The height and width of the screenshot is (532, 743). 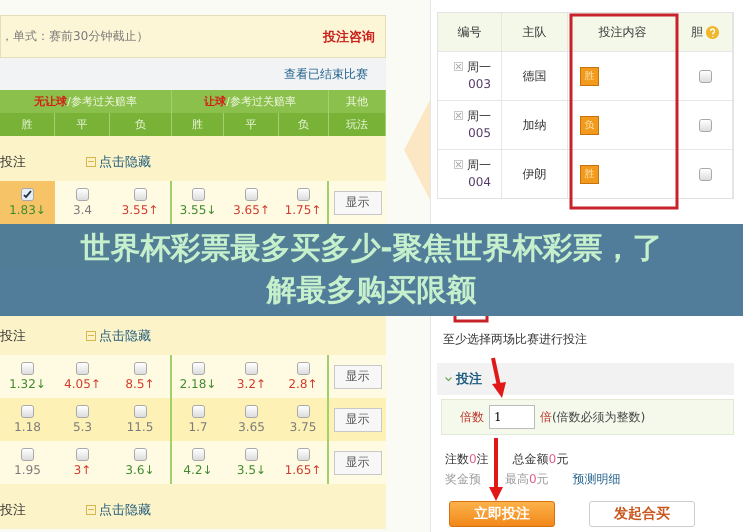 What do you see at coordinates (585, 379) in the screenshot?
I see `section-header: 投注` at bounding box center [585, 379].